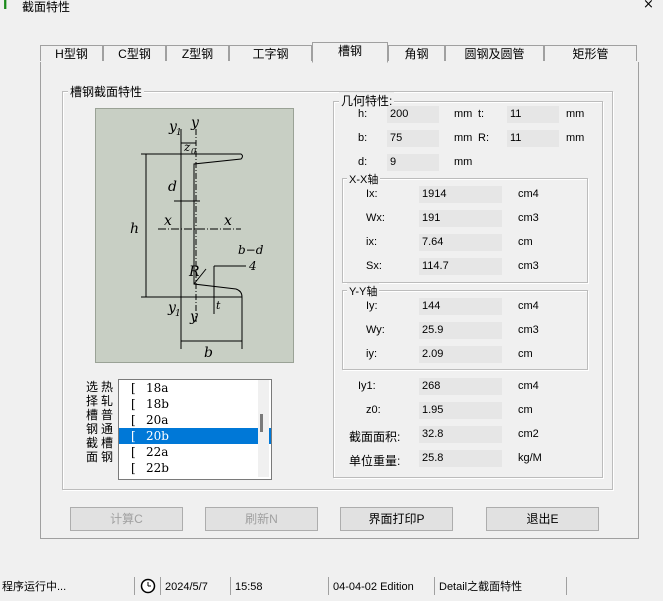 This screenshot has height=601, width=663. Describe the element at coordinates (134, 53) in the screenshot. I see `tab-c-steel: C型钢` at that location.